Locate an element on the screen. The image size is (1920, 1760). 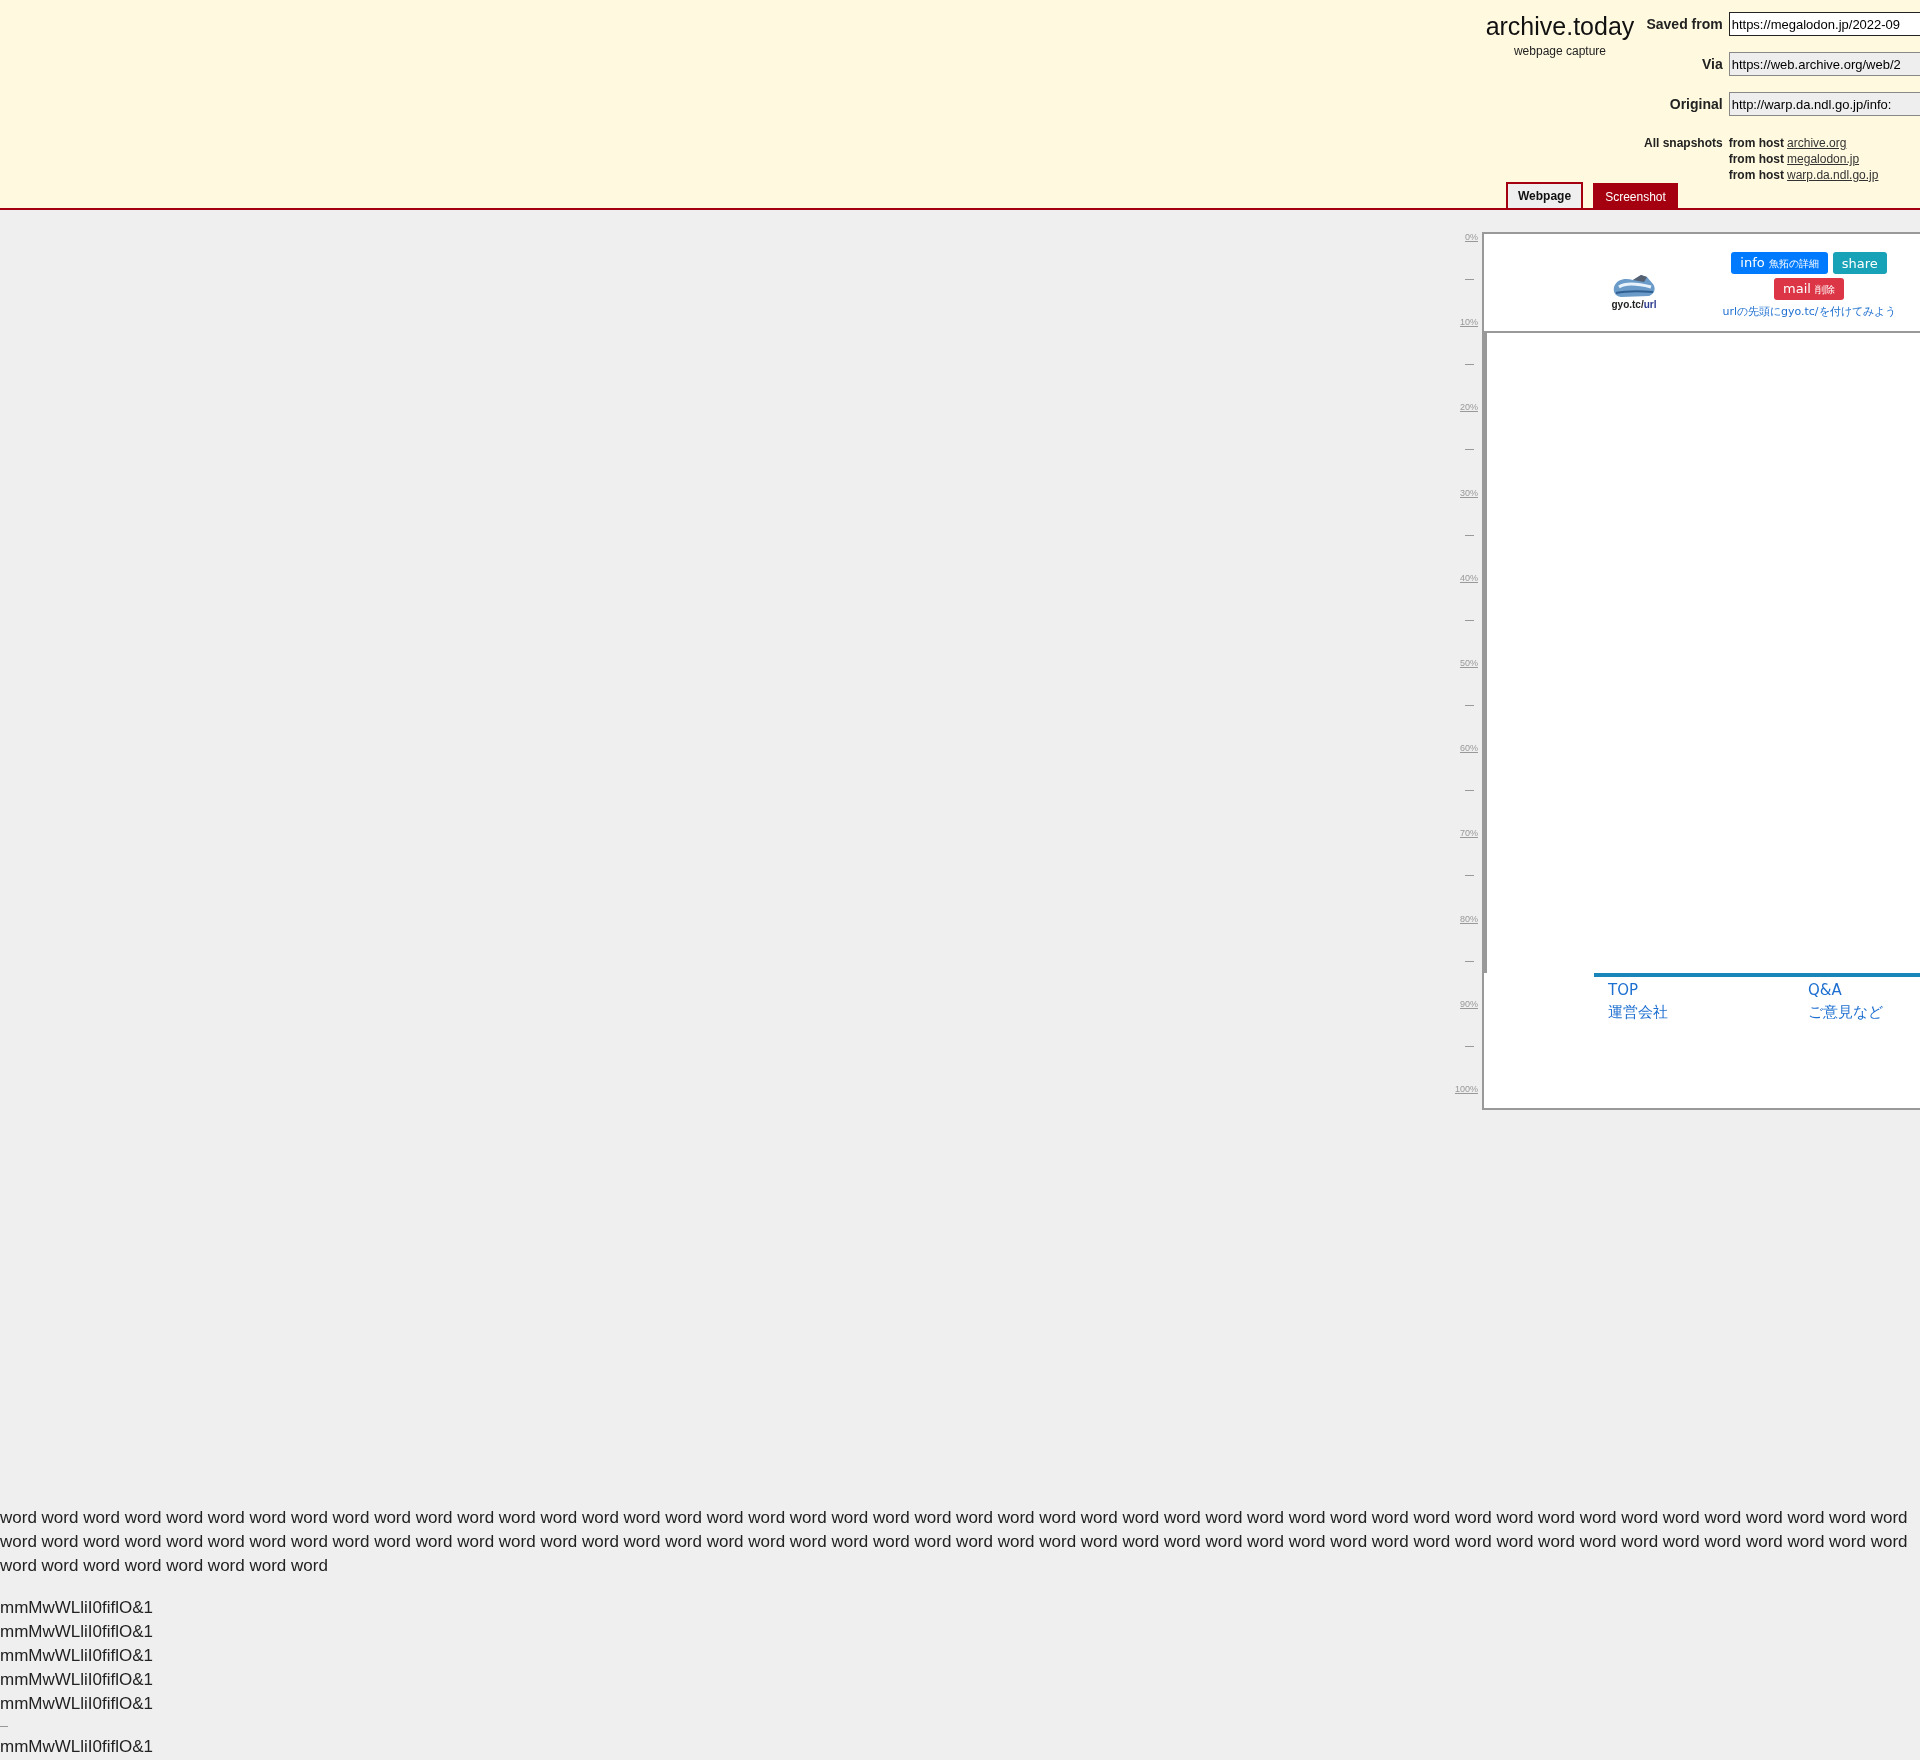
scroll-percent-link: 90% is located at coordinates (1469, 1003).